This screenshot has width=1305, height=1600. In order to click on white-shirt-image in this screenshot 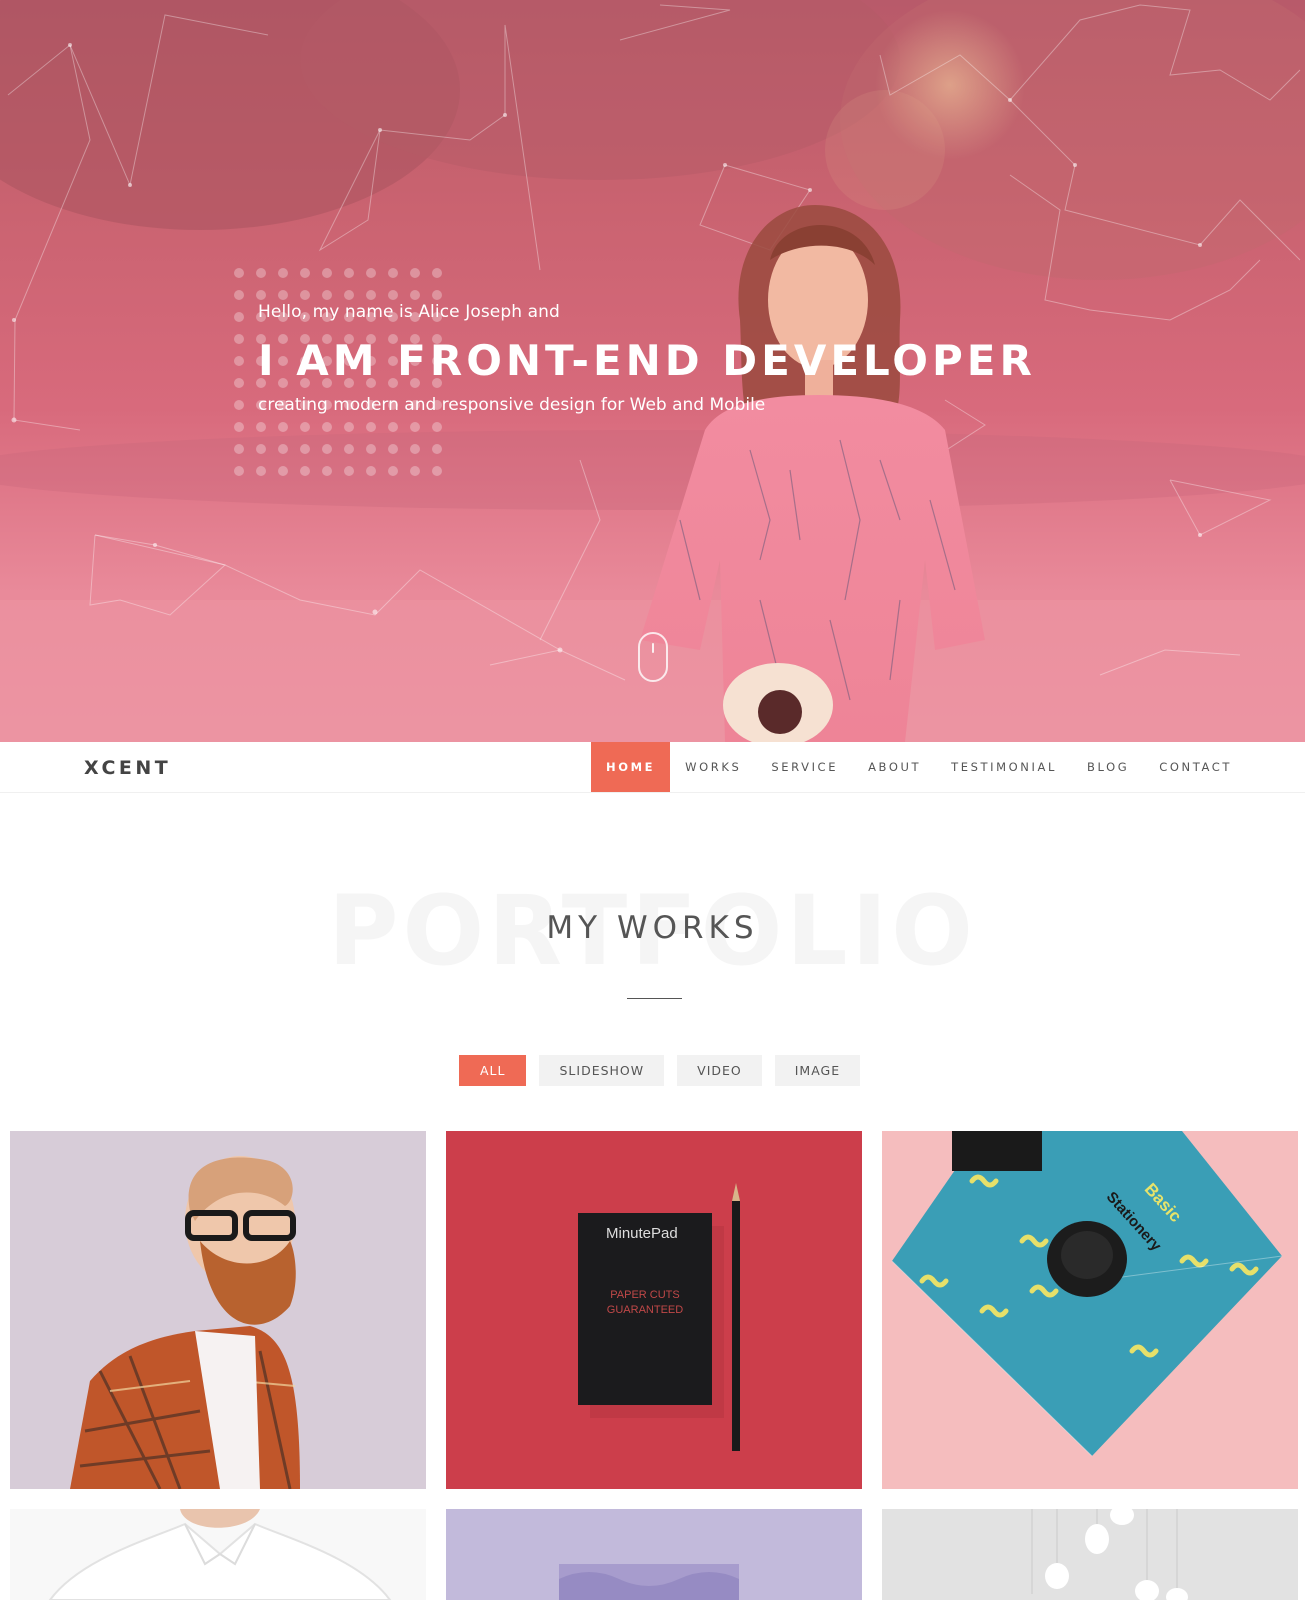, I will do `click(218, 1554)`.